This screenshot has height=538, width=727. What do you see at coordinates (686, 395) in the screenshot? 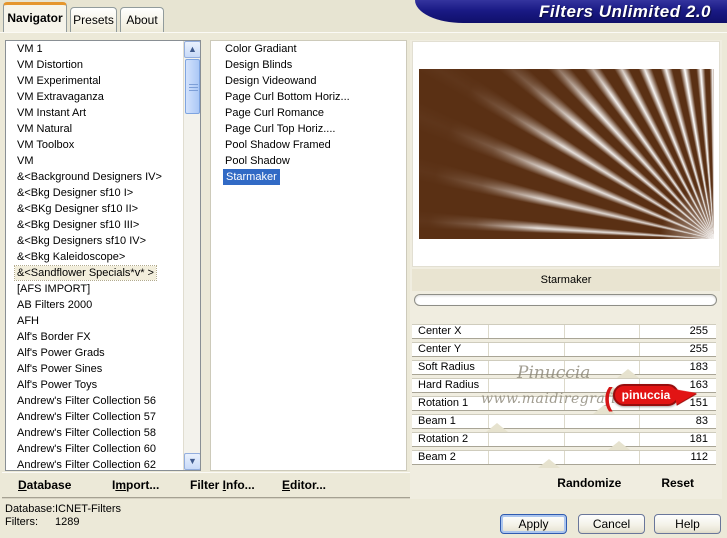
I see `stamp-hand-icon` at bounding box center [686, 395].